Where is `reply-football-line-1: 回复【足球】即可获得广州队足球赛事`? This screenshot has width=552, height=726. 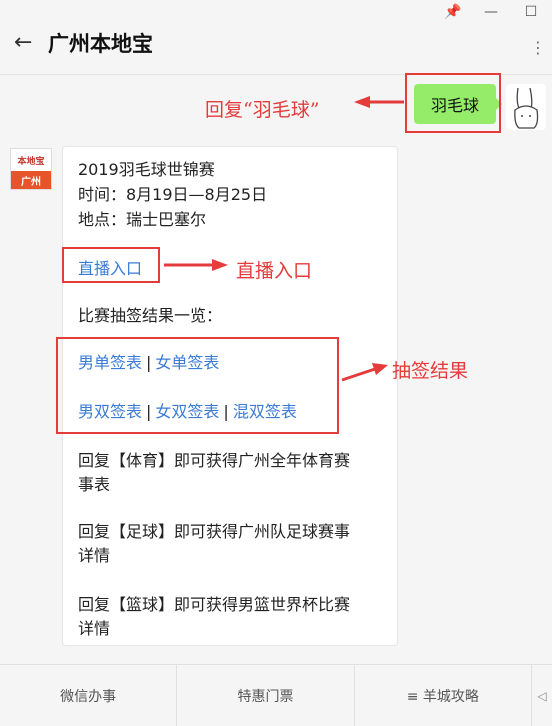
reply-football-line-1: 回复【足球】即可获得广州队足球赛事 is located at coordinates (214, 531).